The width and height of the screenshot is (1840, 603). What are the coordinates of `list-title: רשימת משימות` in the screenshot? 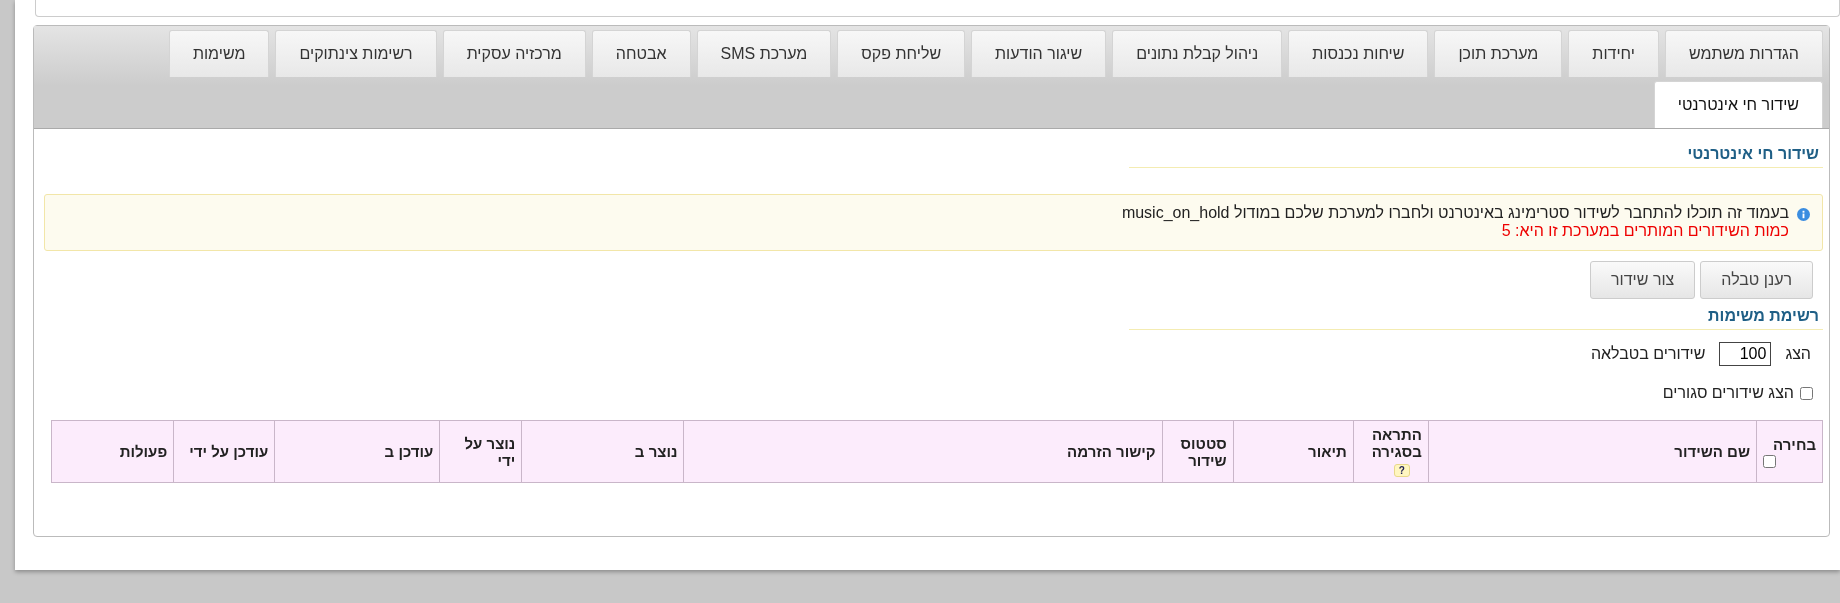 It's located at (1476, 318).